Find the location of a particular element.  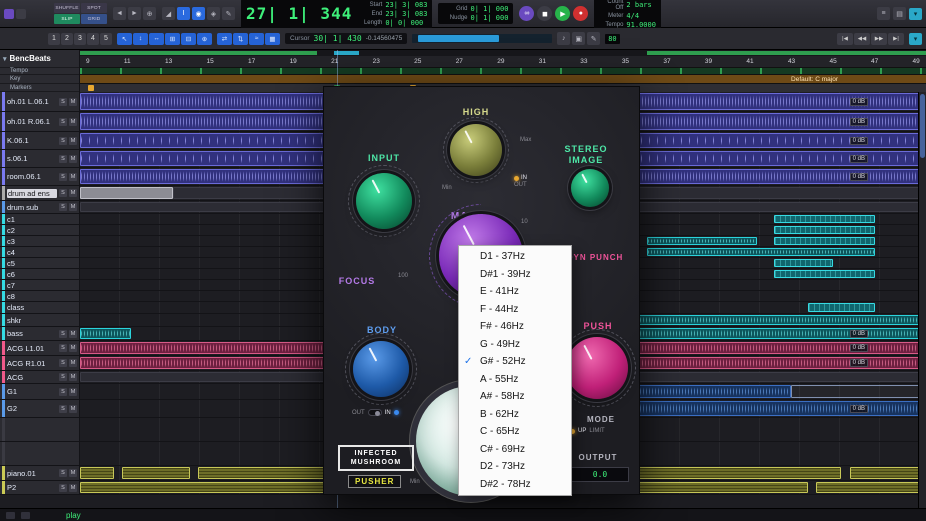

track-name: room.06.1 is located at coordinates (32, 176).